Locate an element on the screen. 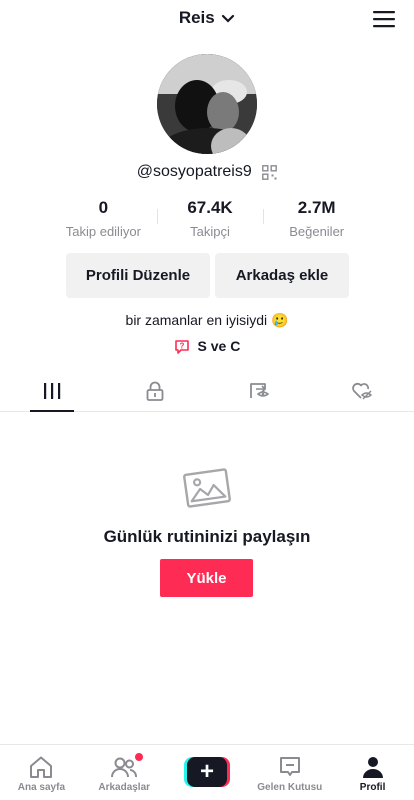 The width and height of the screenshot is (414, 800). grid-icon is located at coordinates (51, 390).